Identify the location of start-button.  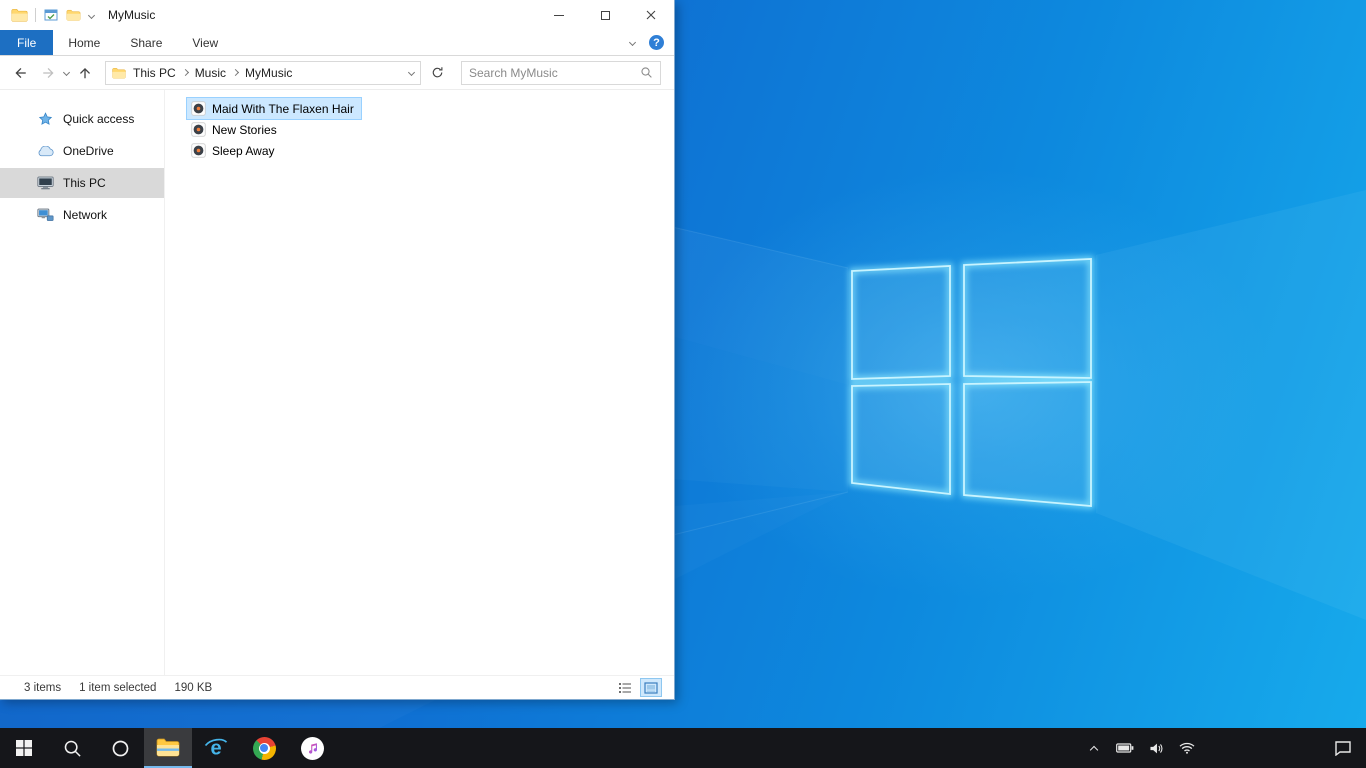
(24, 748).